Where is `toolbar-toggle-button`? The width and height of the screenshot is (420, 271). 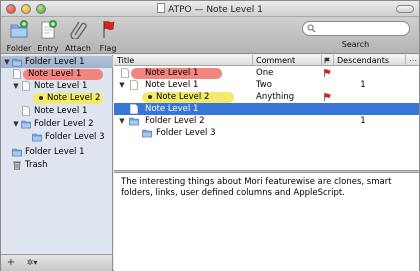
toolbar-toggle-button is located at coordinates (405, 9).